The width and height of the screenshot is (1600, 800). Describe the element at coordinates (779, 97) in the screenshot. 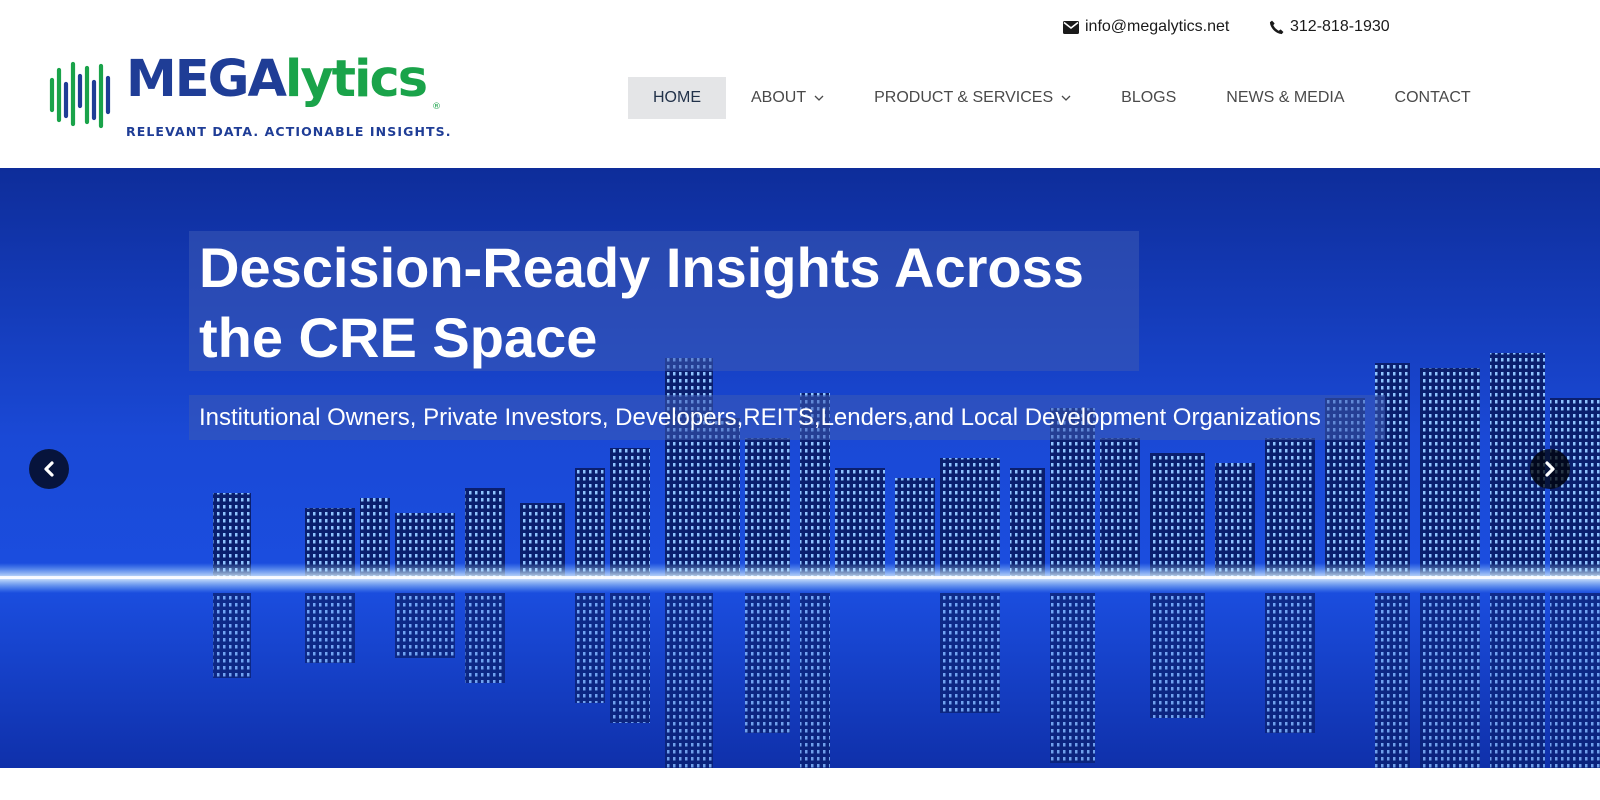

I see `nav-label-about: ABOUT` at that location.